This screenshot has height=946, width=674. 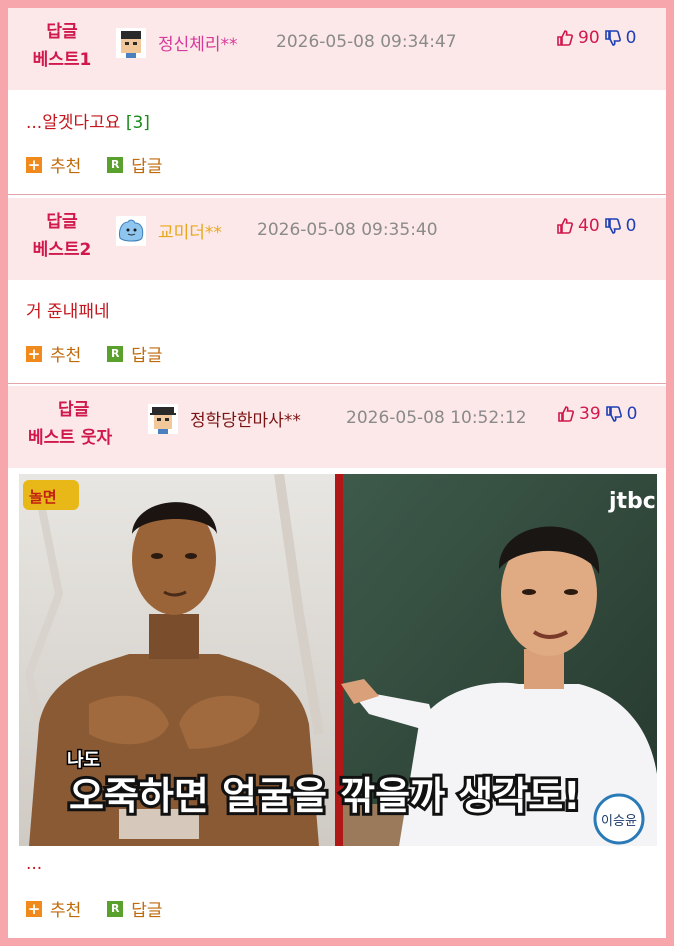 I want to click on comment-date: 2026-05-08 09:35:40, so click(x=347, y=230).